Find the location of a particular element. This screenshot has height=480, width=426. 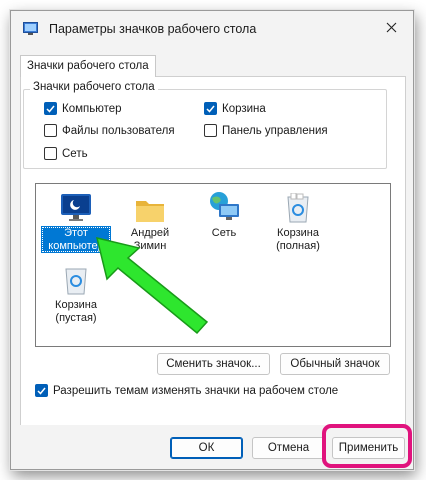

icon-label: Корзина (полная) is located at coordinates (298, 239).